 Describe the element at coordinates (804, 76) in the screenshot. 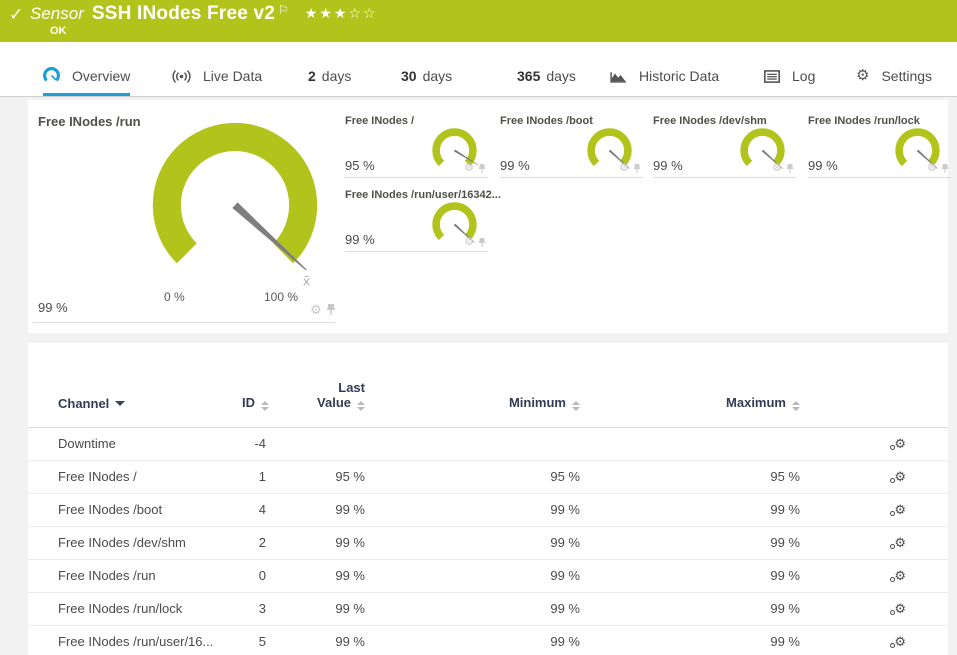

I see `tab-label: Log` at that location.